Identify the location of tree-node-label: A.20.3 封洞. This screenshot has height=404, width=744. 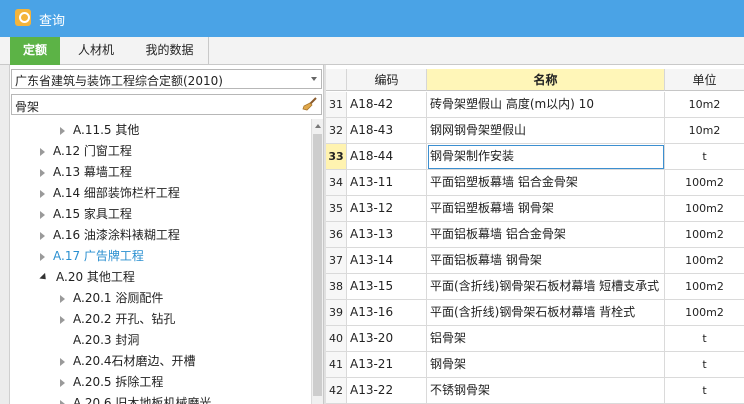
(106, 340).